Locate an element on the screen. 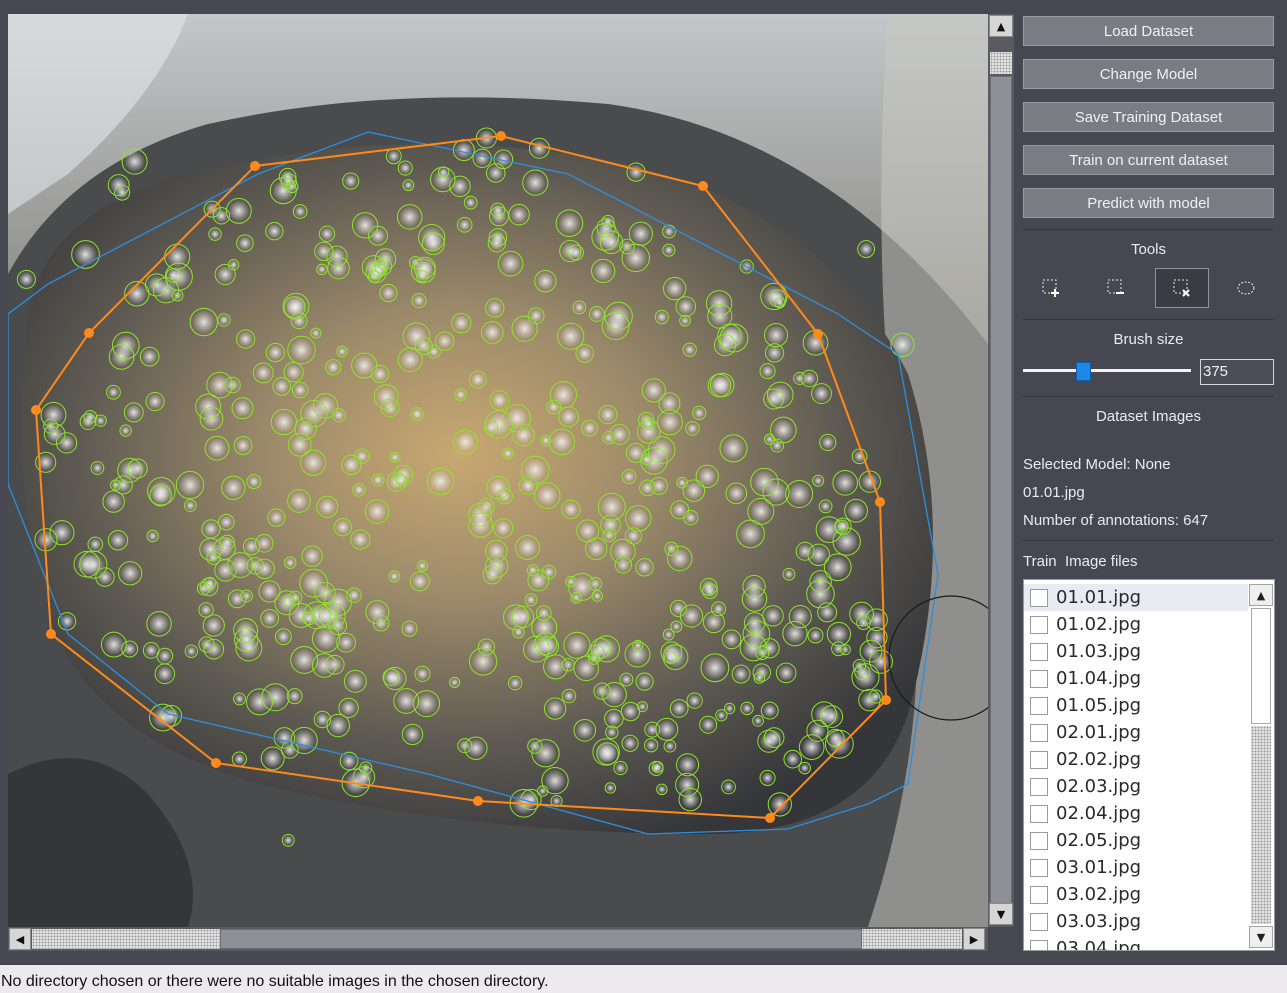 The image size is (1287, 993). file-list-item: 01.02.jpg is located at coordinates (1136, 624).